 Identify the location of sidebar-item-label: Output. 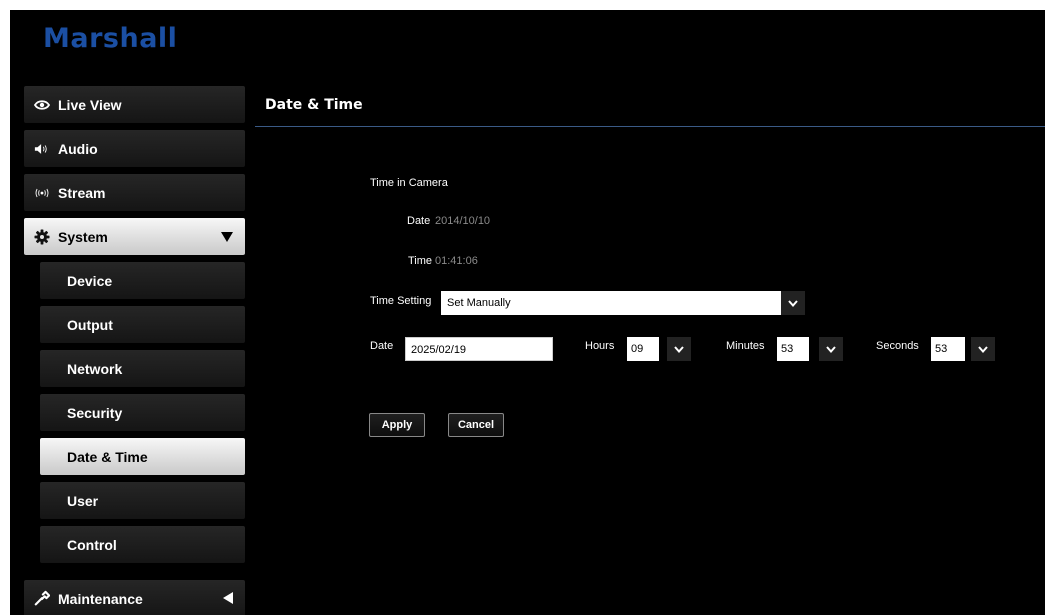
(90, 324).